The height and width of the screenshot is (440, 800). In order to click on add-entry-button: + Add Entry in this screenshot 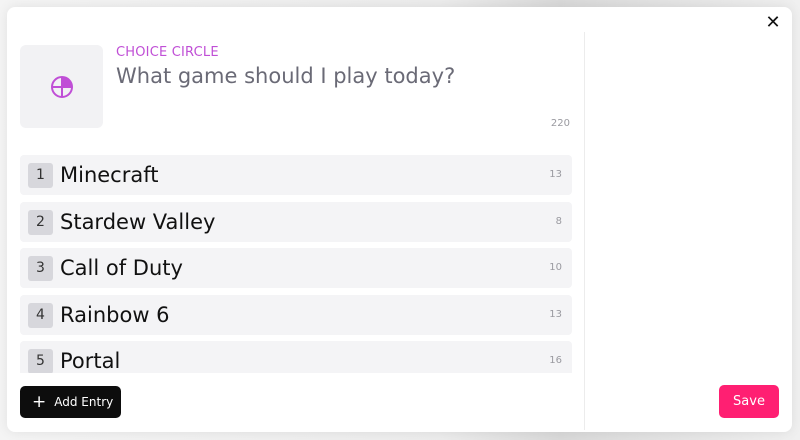, I will do `click(70, 402)`.